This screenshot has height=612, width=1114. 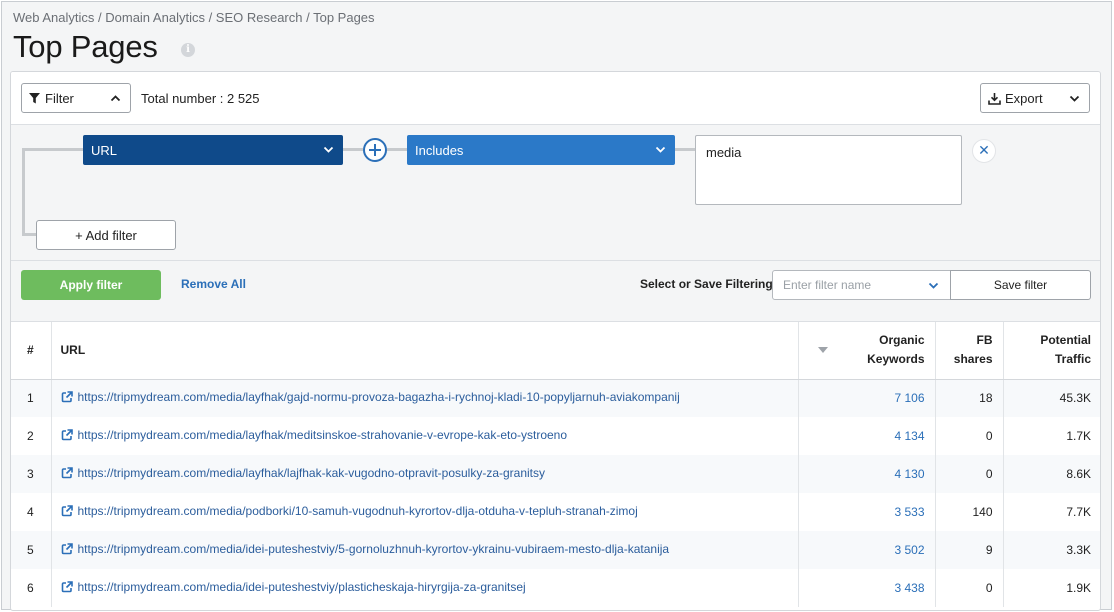 What do you see at coordinates (1078, 512) in the screenshot?
I see `potential-traffic-cell: 7.7K` at bounding box center [1078, 512].